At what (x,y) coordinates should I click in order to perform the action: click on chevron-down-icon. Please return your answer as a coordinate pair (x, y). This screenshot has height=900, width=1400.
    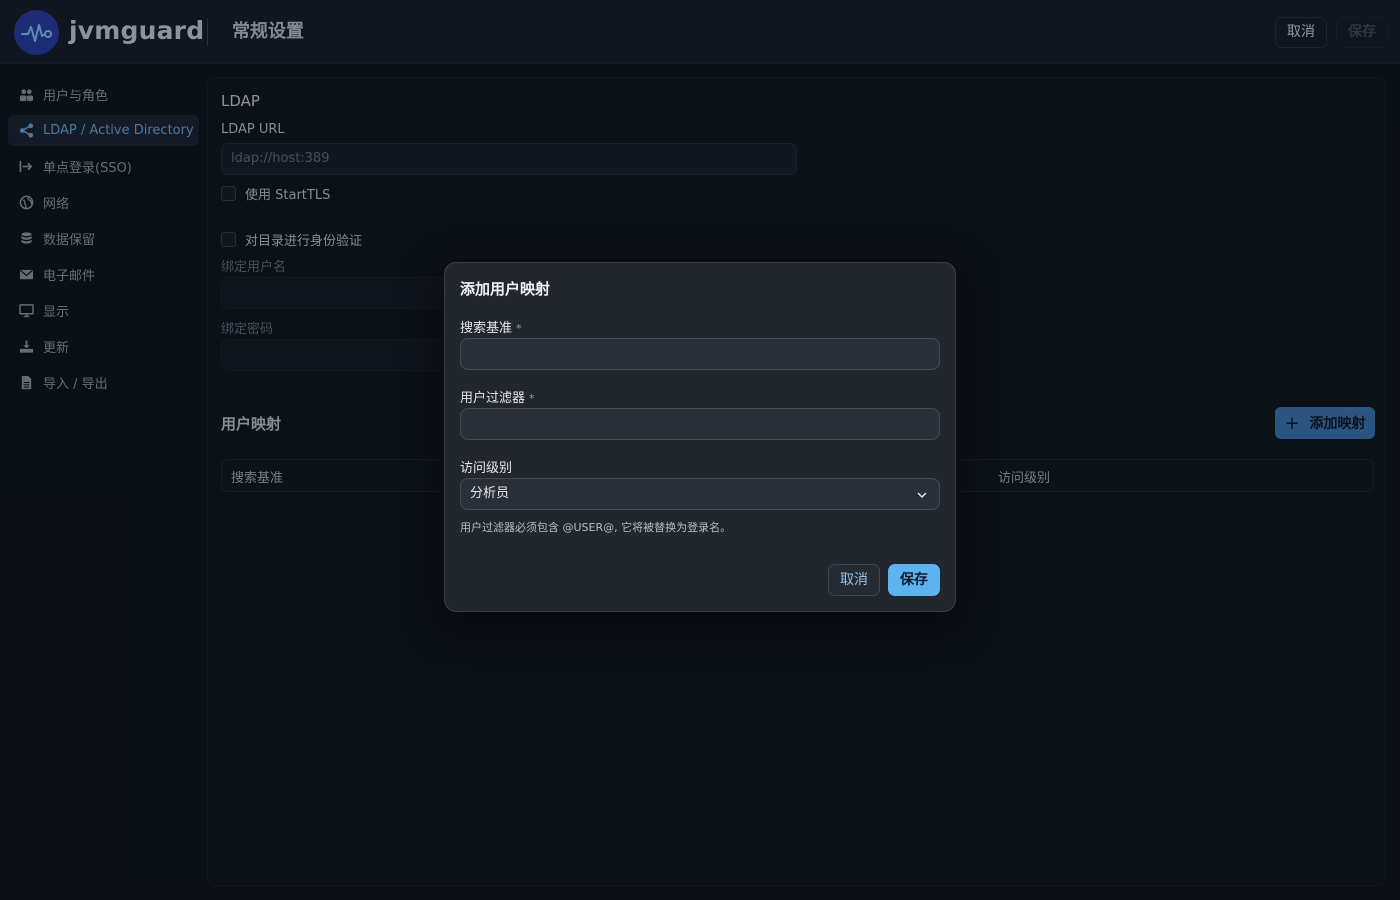
    Looking at the image, I should click on (922, 495).